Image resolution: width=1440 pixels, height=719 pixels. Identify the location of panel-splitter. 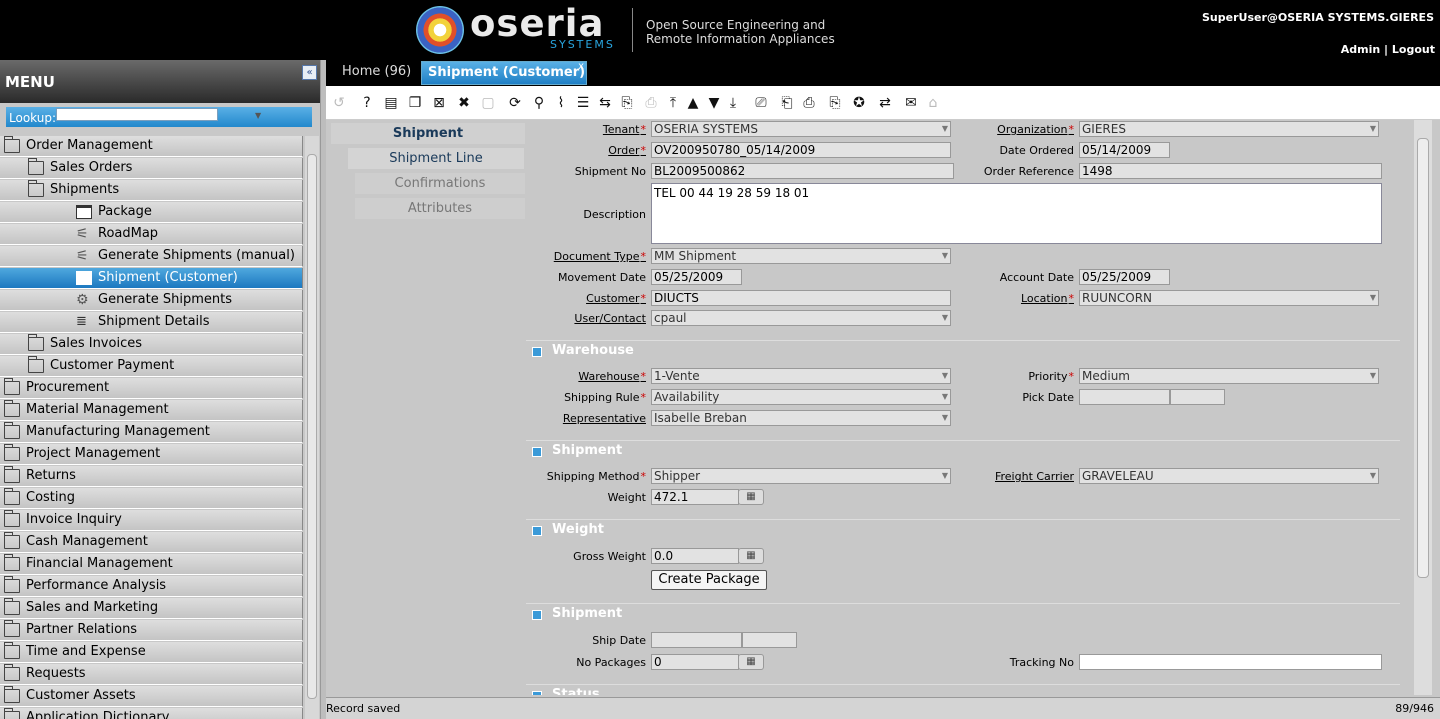
(323, 389).